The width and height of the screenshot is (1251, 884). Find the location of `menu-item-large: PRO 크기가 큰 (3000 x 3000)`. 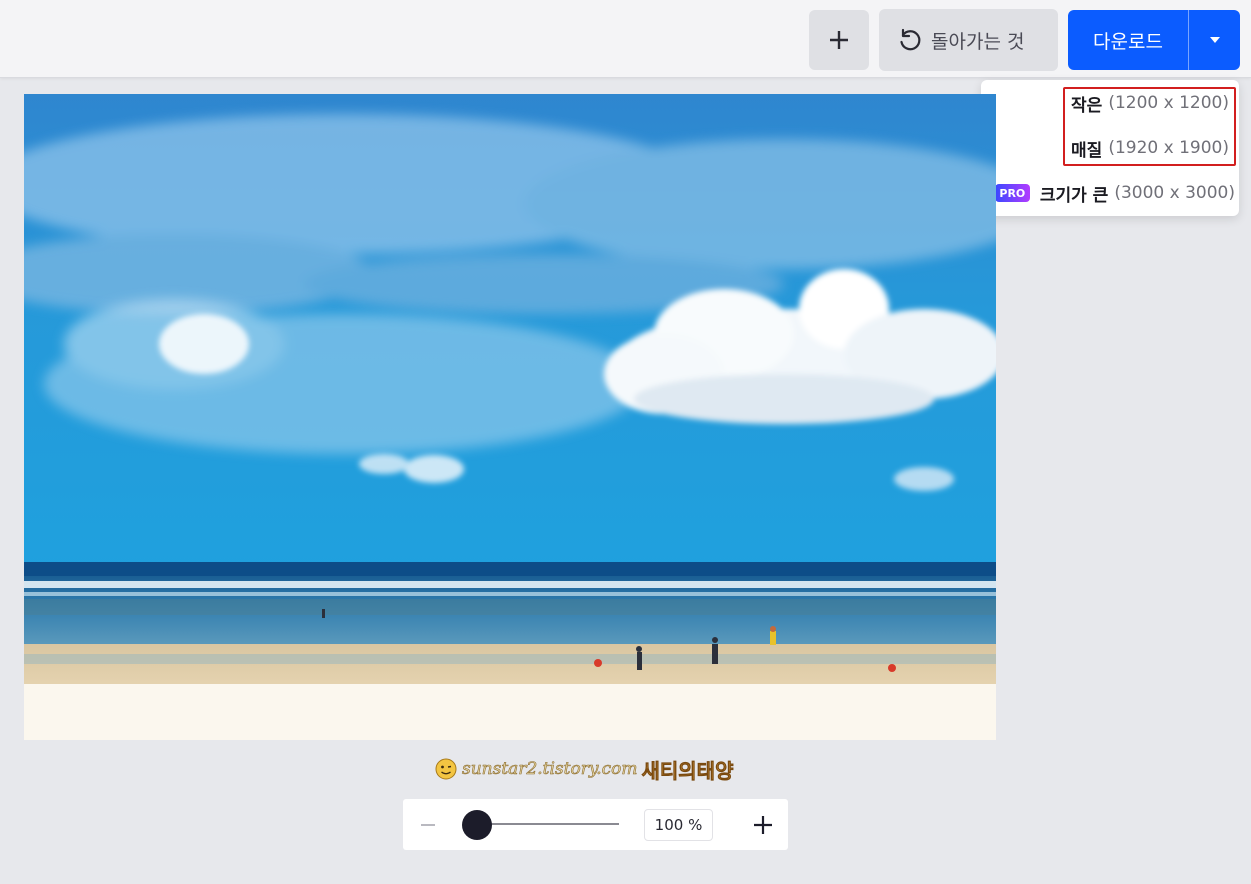

menu-item-large: PRO 크기가 큰 (3000 x 3000) is located at coordinates (1114, 193).